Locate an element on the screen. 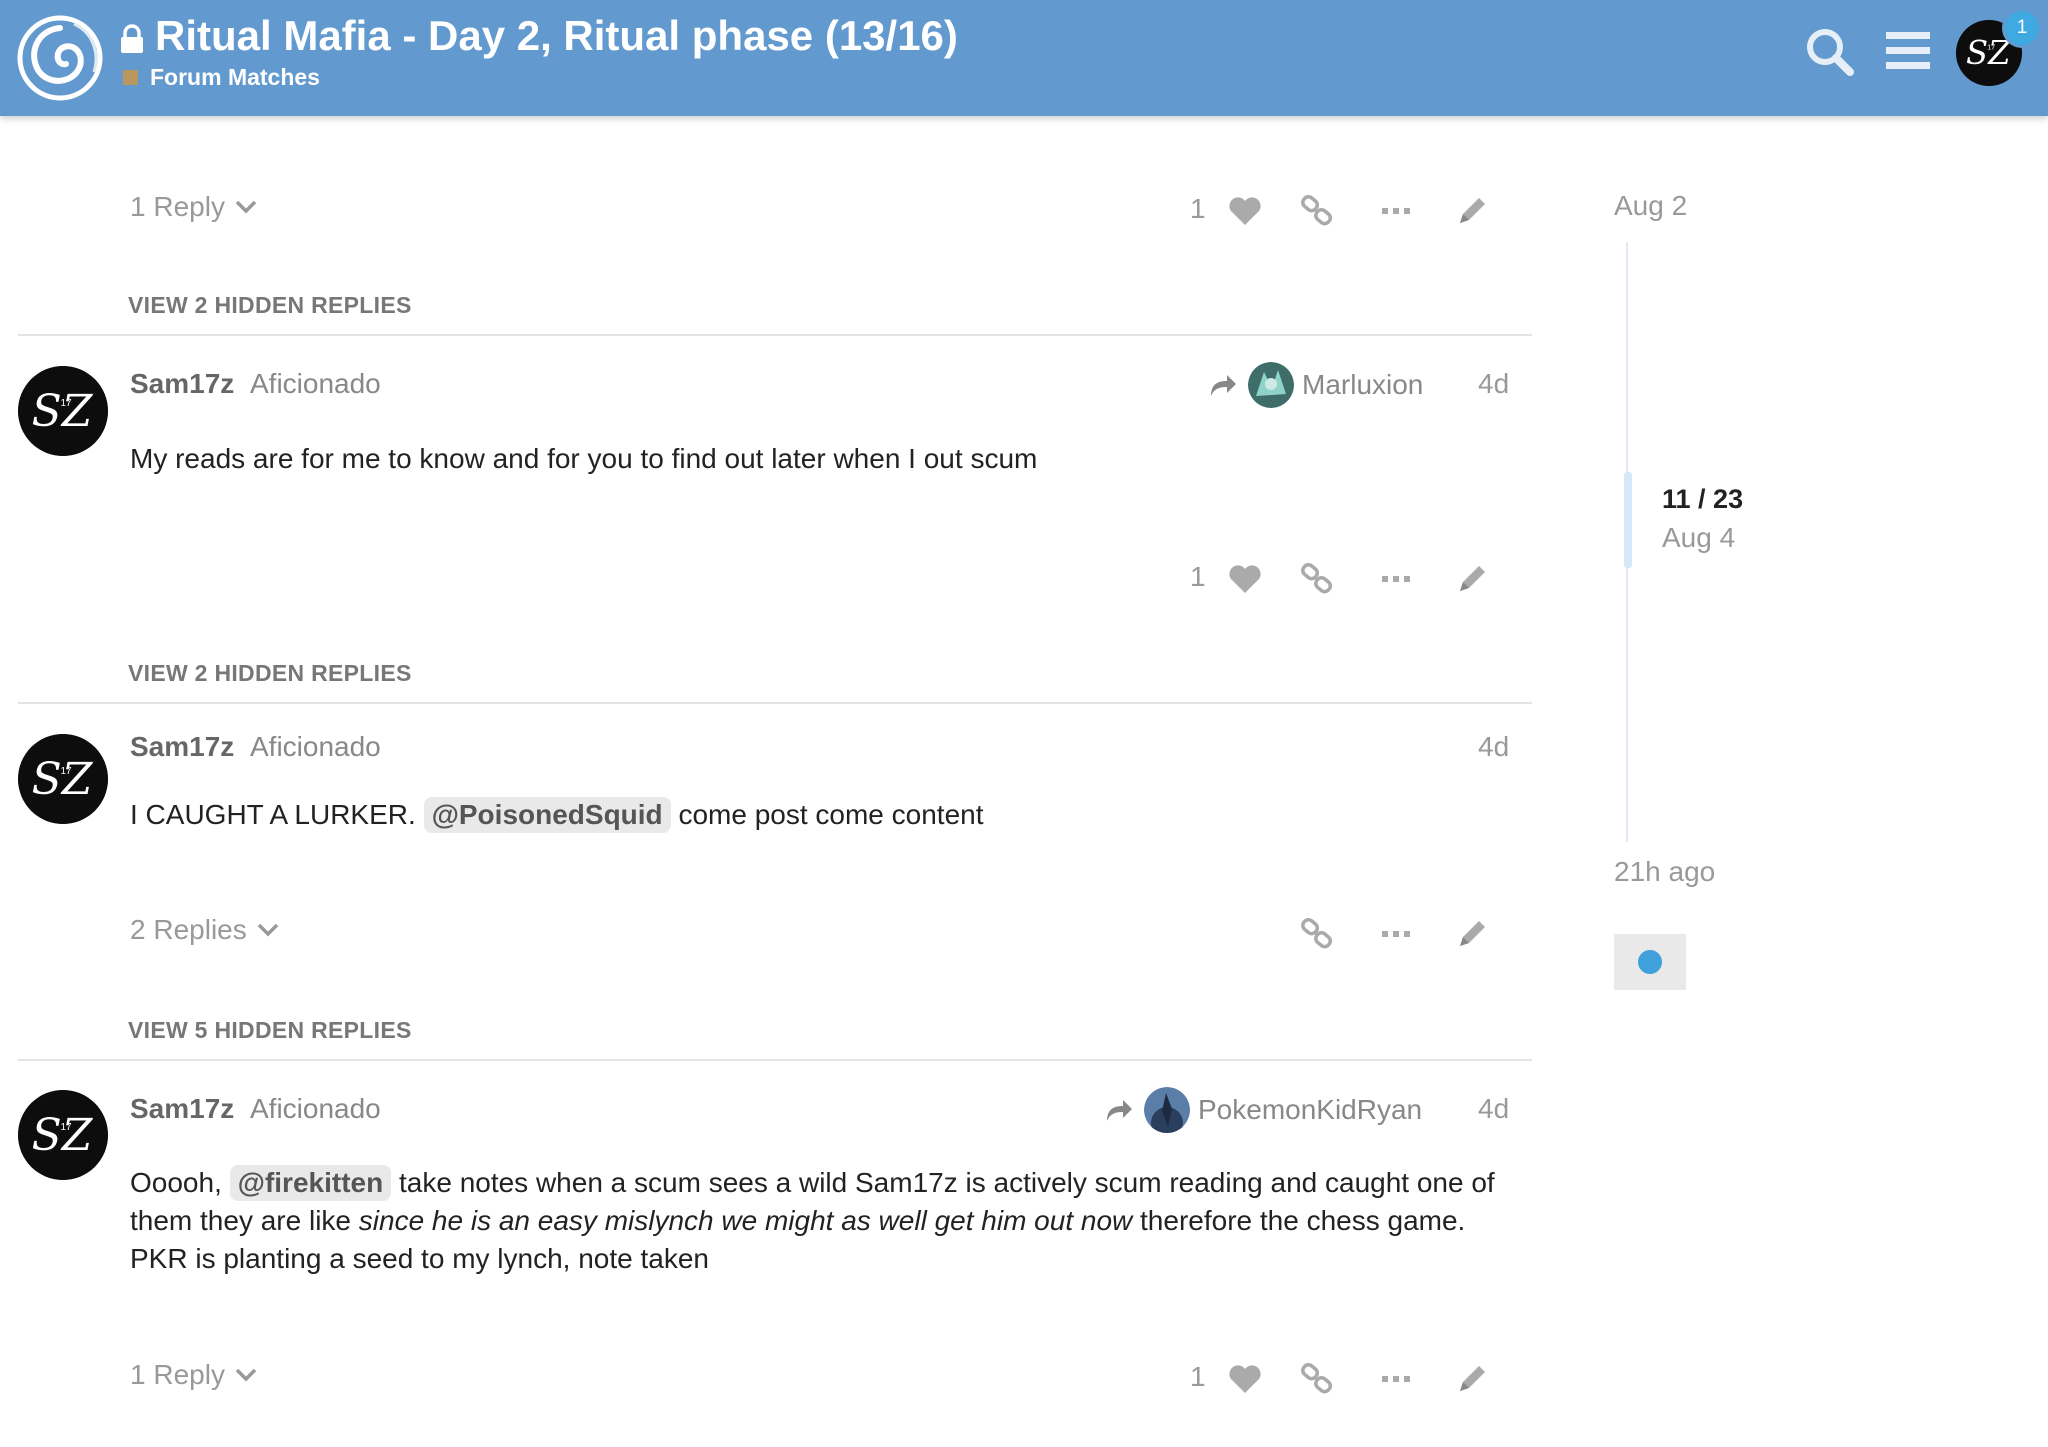 The image size is (2048, 1447). replies-toggle-button: 2 Replies is located at coordinates (204, 930).